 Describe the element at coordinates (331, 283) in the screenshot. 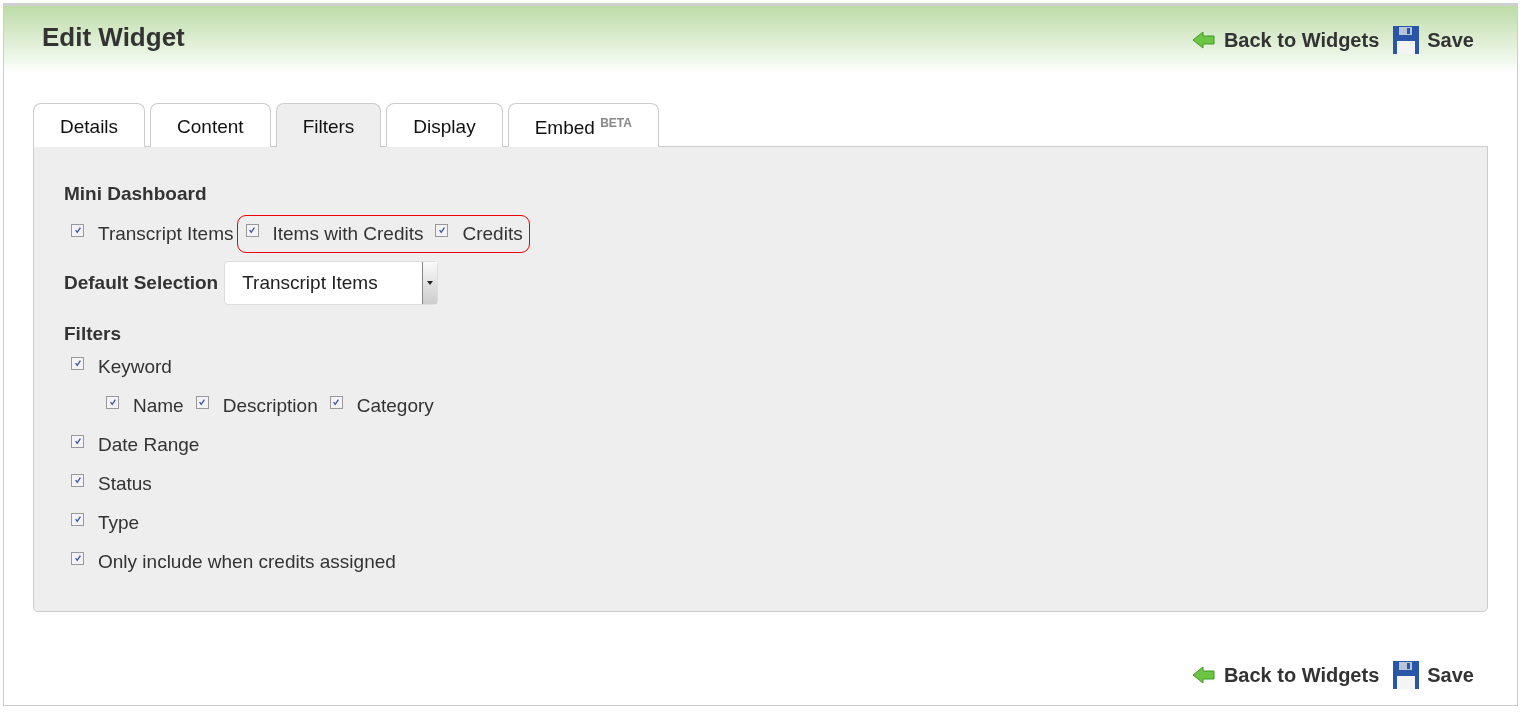

I see `dropdown: Transcript Items` at that location.